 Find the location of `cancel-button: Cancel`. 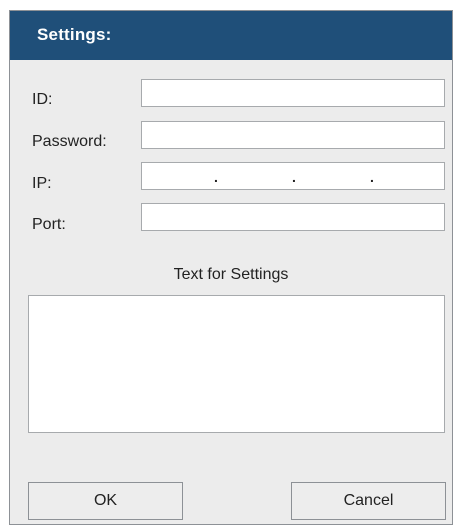

cancel-button: Cancel is located at coordinates (368, 501).